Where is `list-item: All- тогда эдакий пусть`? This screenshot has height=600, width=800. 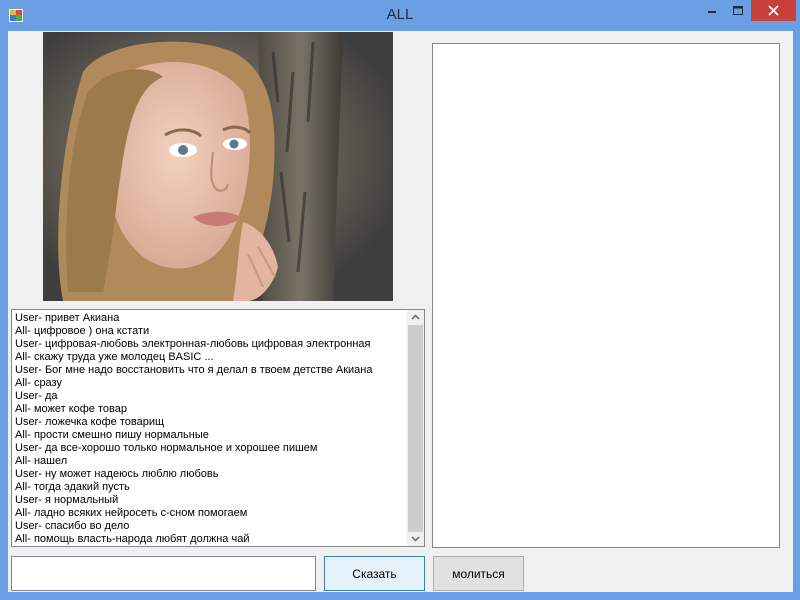
list-item: All- тогда эдакий пусть is located at coordinates (72, 487).